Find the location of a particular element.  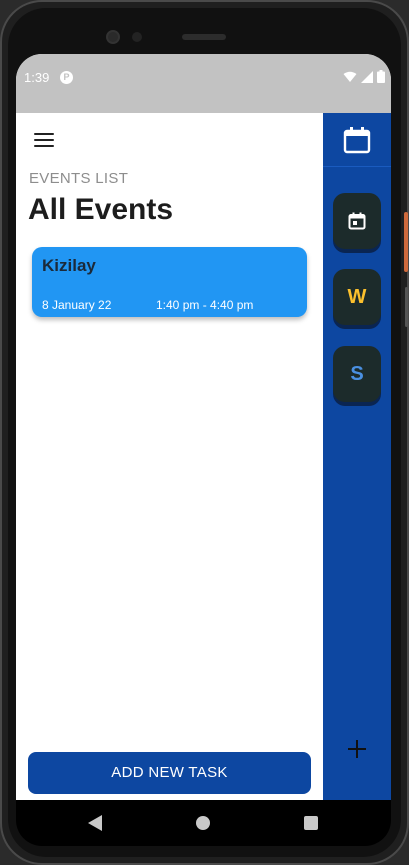

sidebar-item-w: W is located at coordinates (357, 297).